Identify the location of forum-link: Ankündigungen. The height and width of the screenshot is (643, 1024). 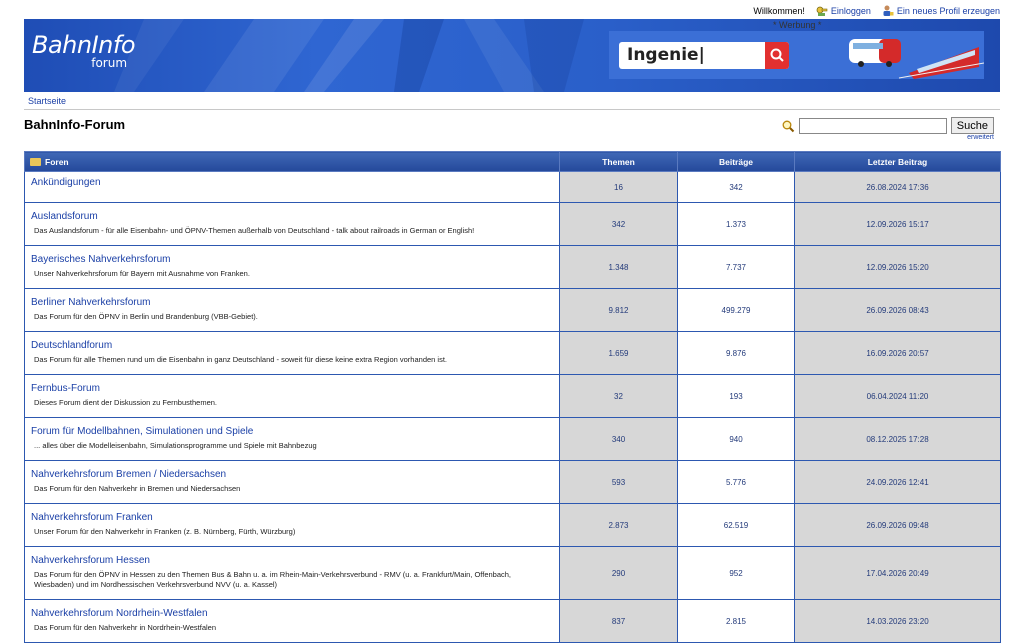
(292, 182).